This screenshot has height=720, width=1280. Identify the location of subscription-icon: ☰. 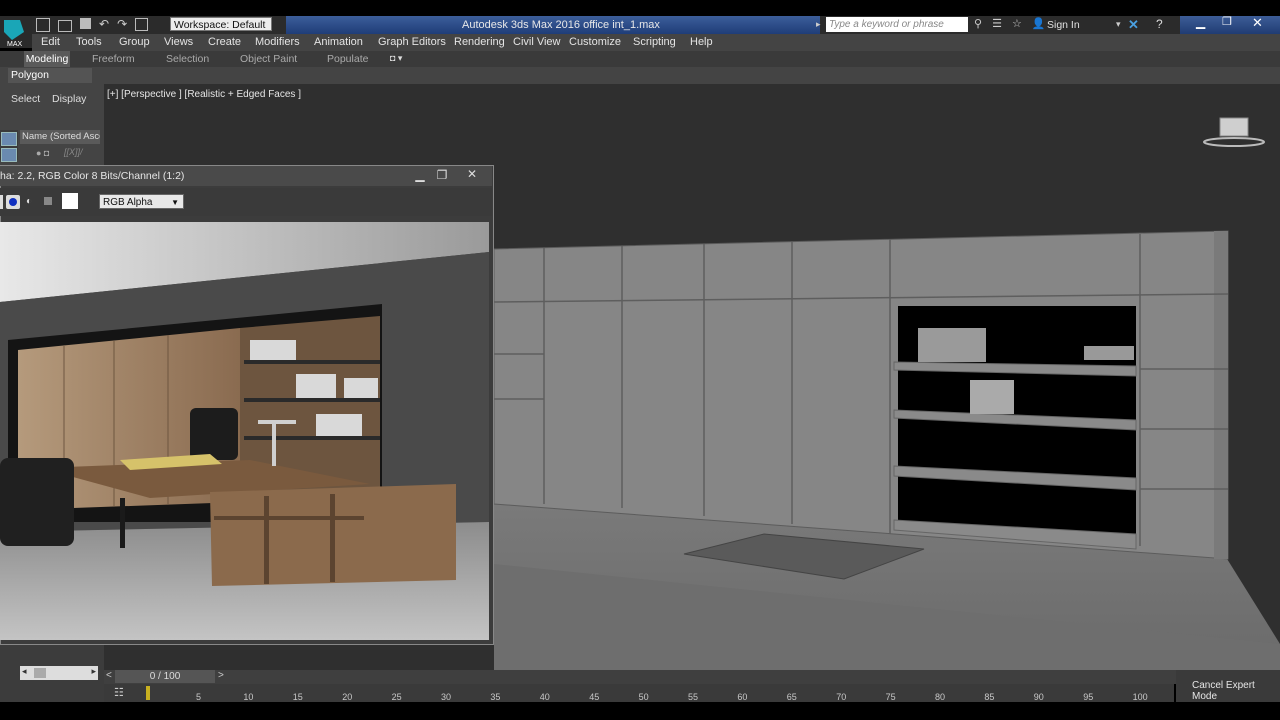
(997, 23).